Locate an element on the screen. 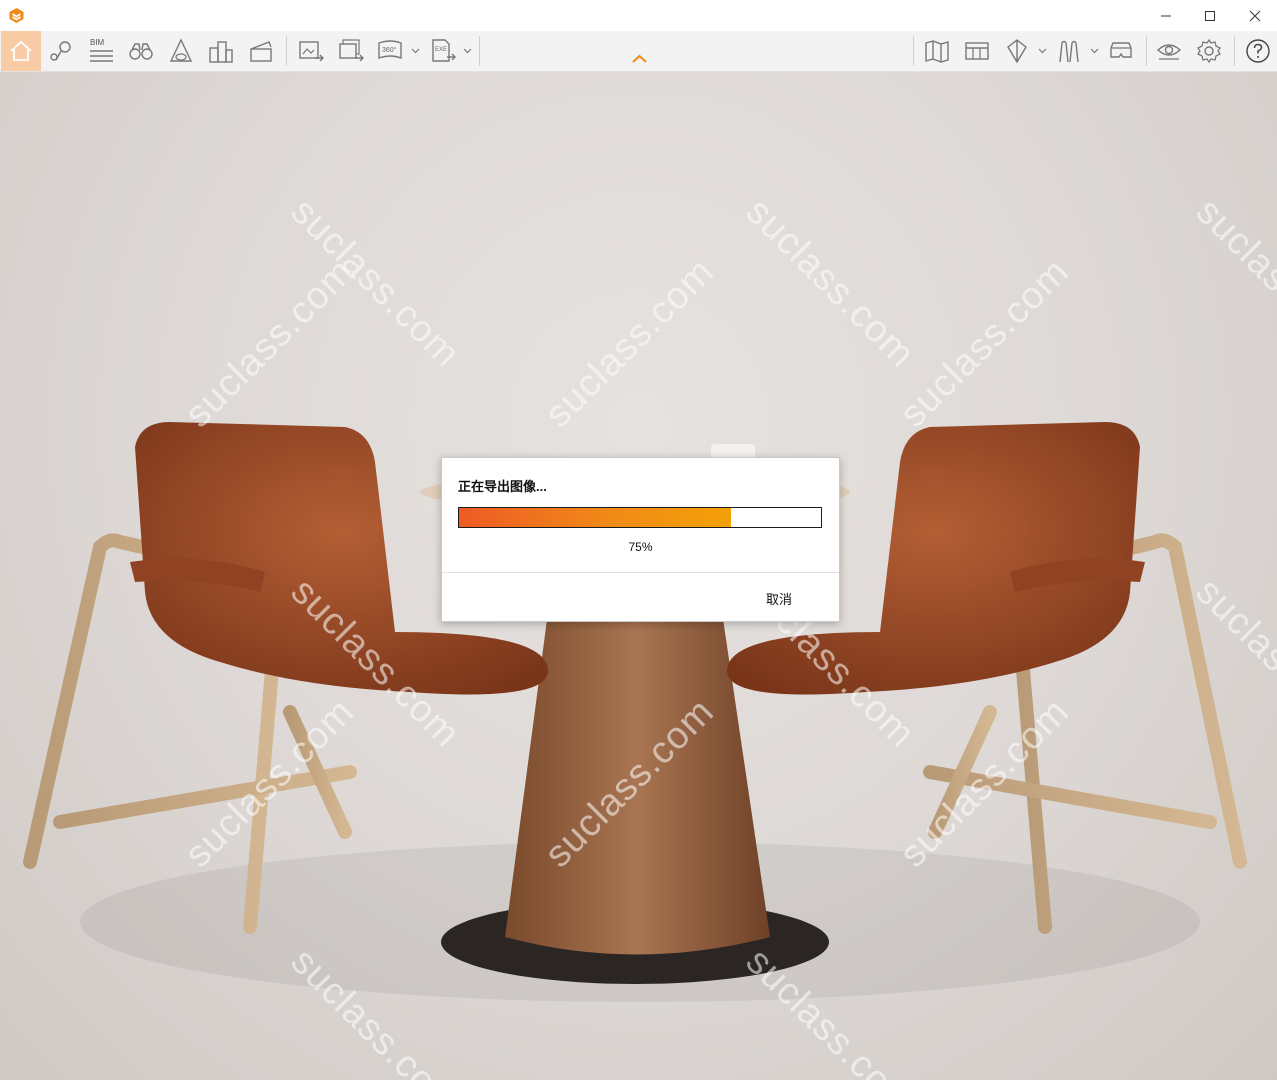  bim-icon: BIM is located at coordinates (101, 50).